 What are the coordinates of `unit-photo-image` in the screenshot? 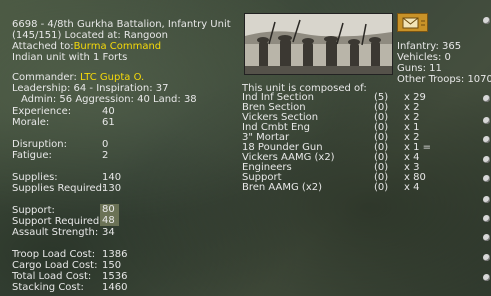 It's located at (318, 44).